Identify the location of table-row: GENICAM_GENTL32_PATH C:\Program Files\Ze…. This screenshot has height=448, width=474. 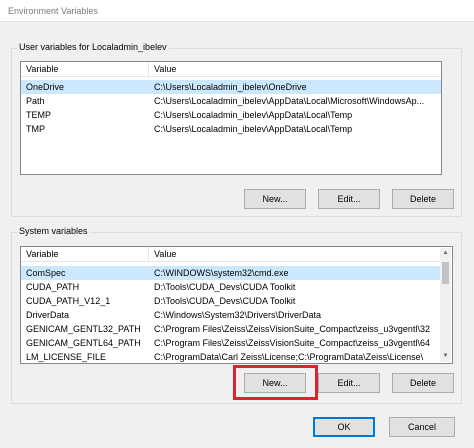
(231, 329).